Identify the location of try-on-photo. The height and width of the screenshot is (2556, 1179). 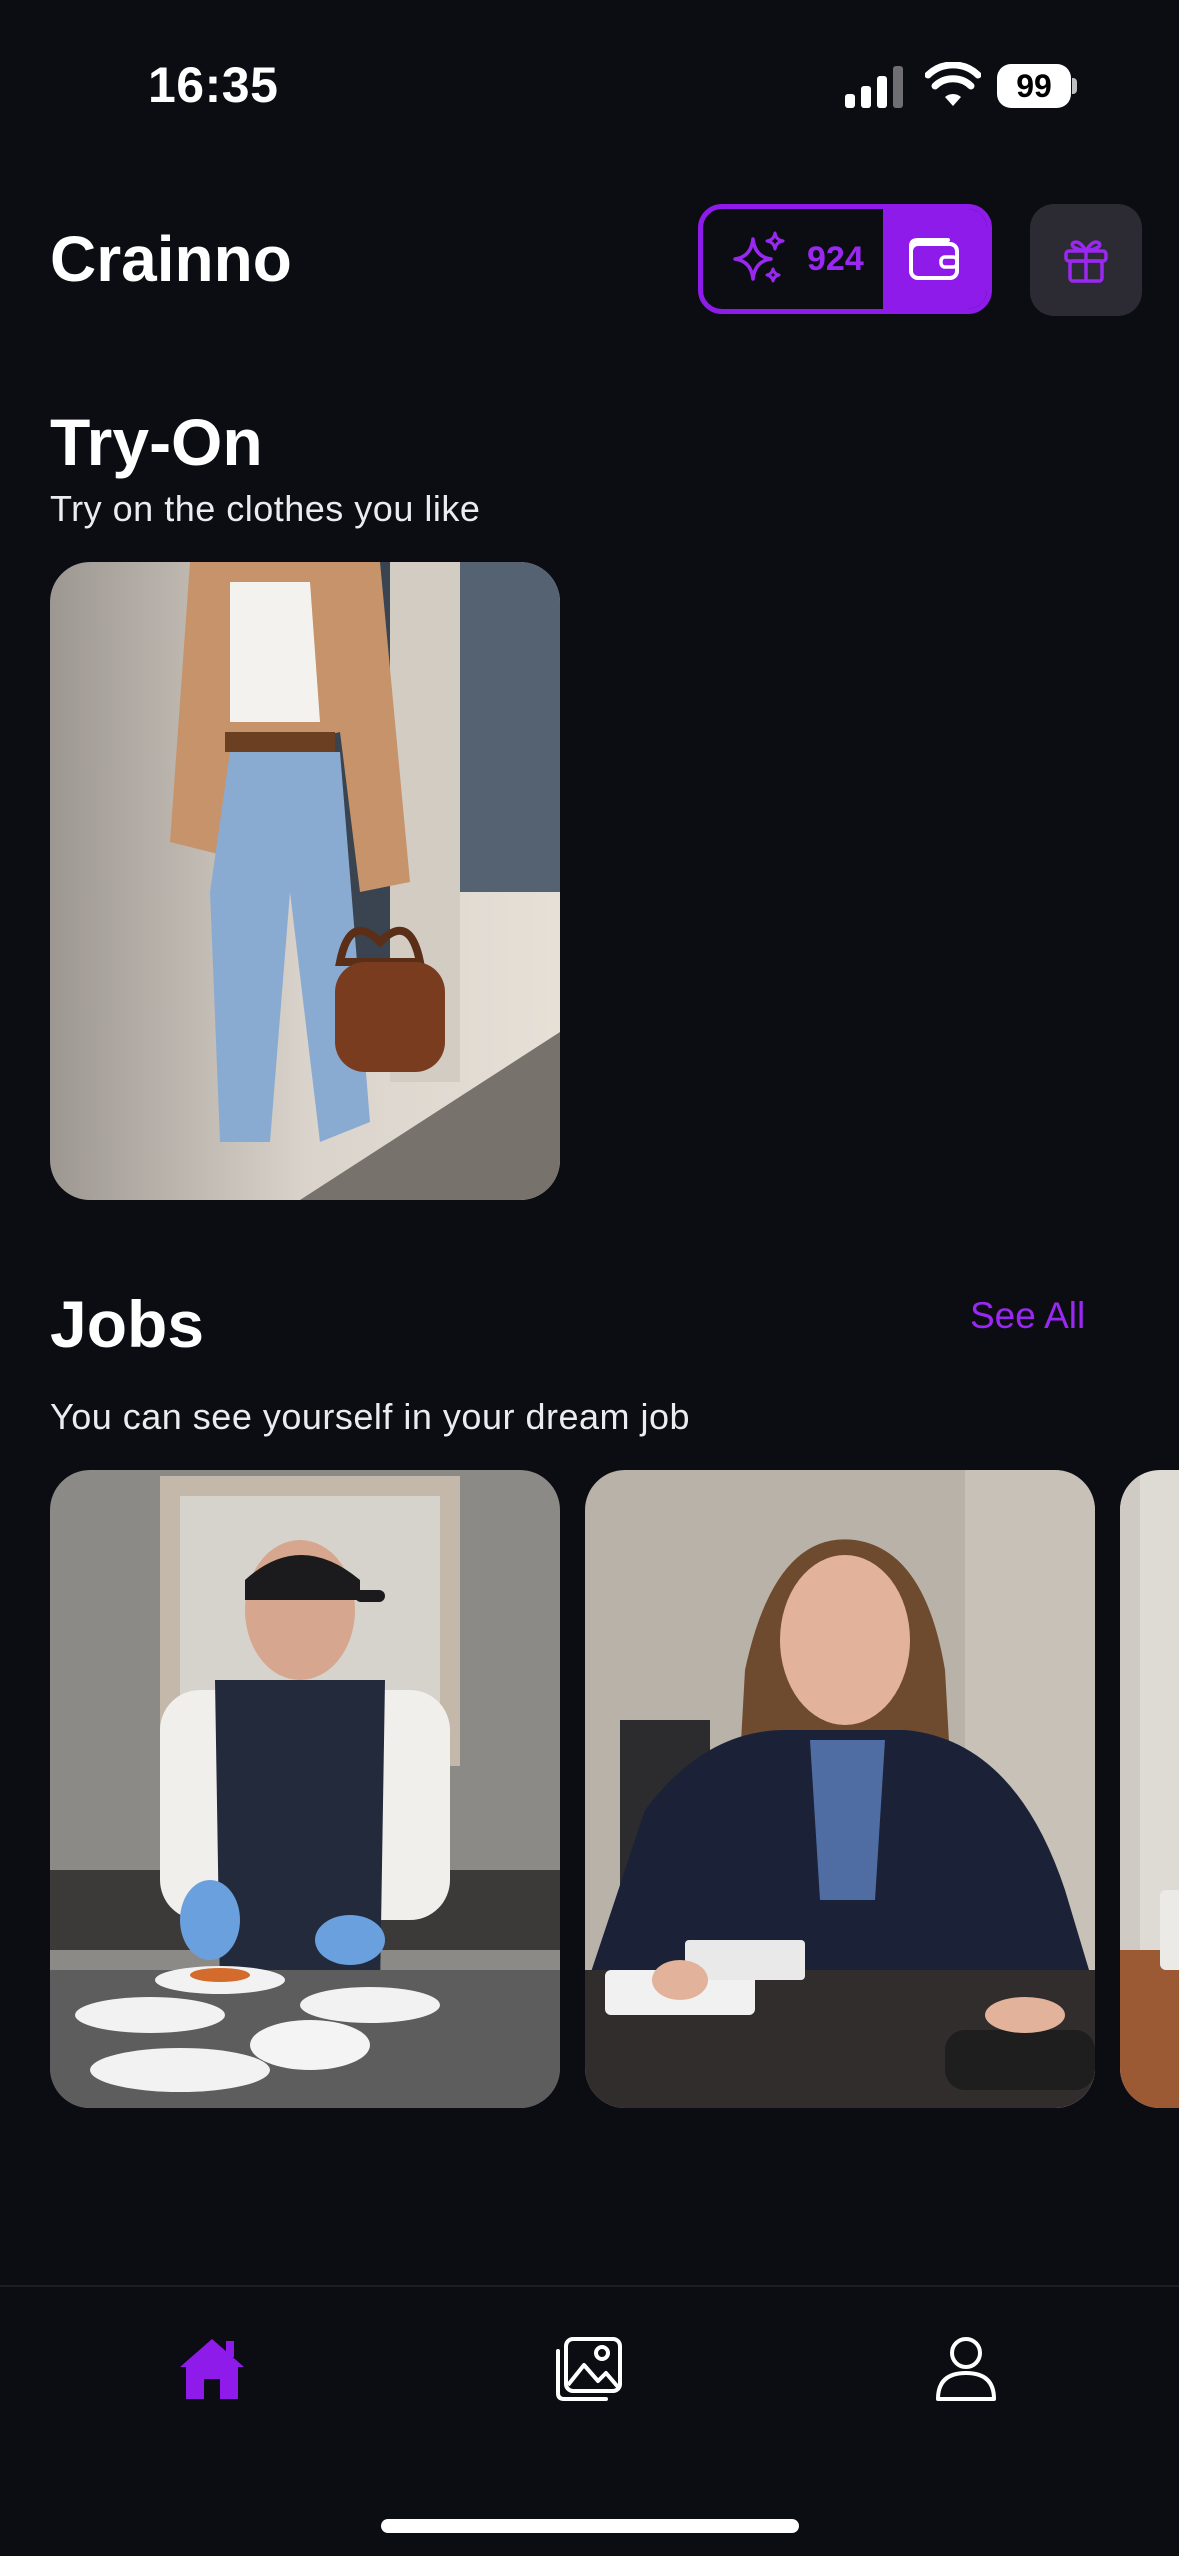
(305, 881).